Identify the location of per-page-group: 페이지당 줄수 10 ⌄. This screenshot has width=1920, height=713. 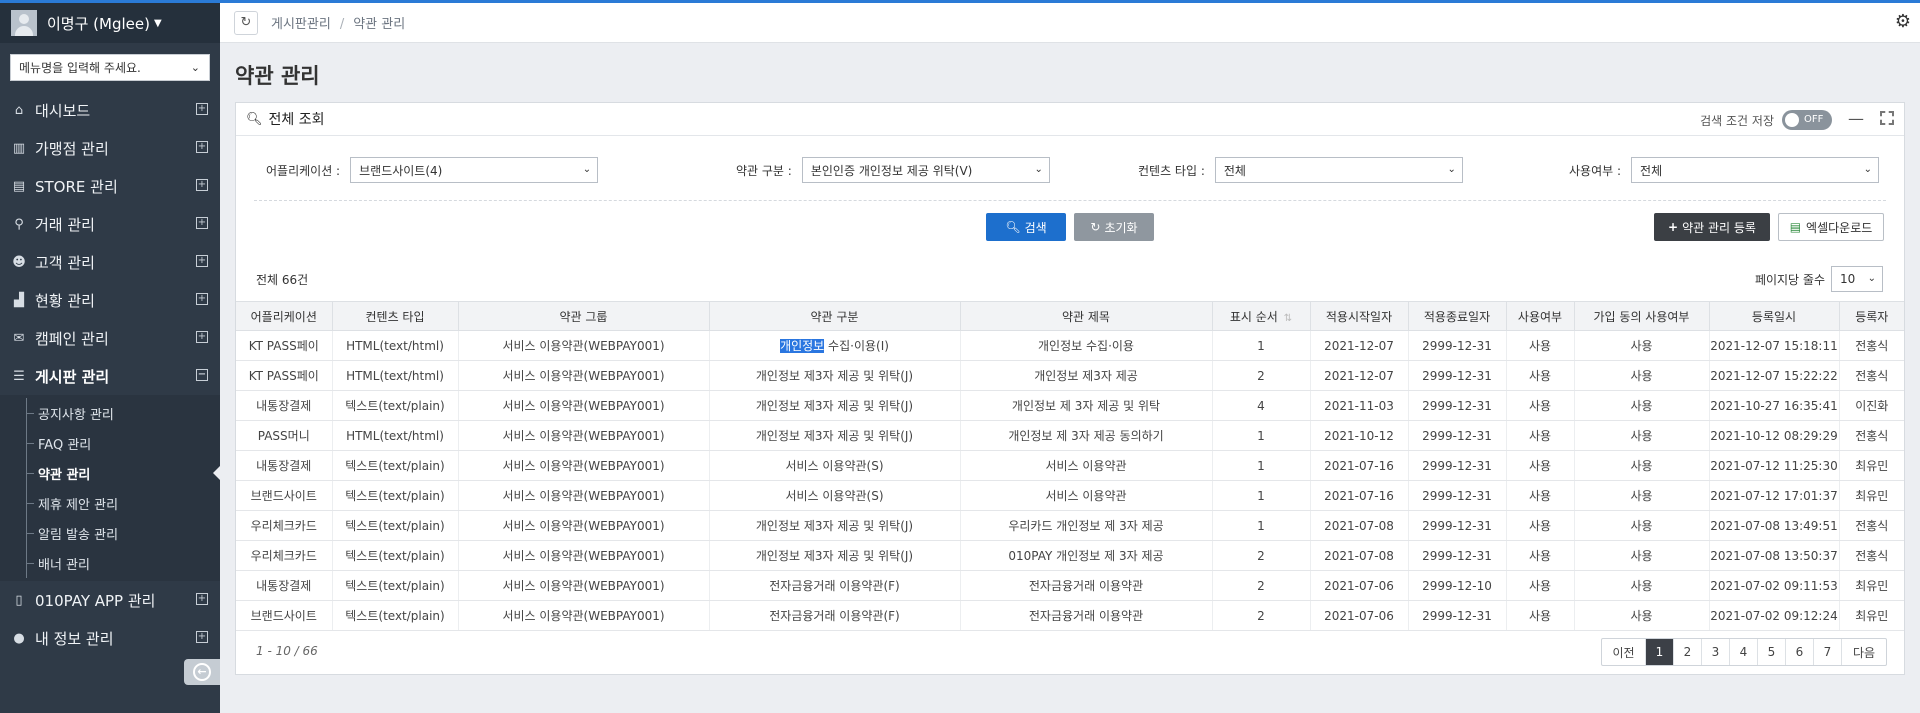
(1819, 279).